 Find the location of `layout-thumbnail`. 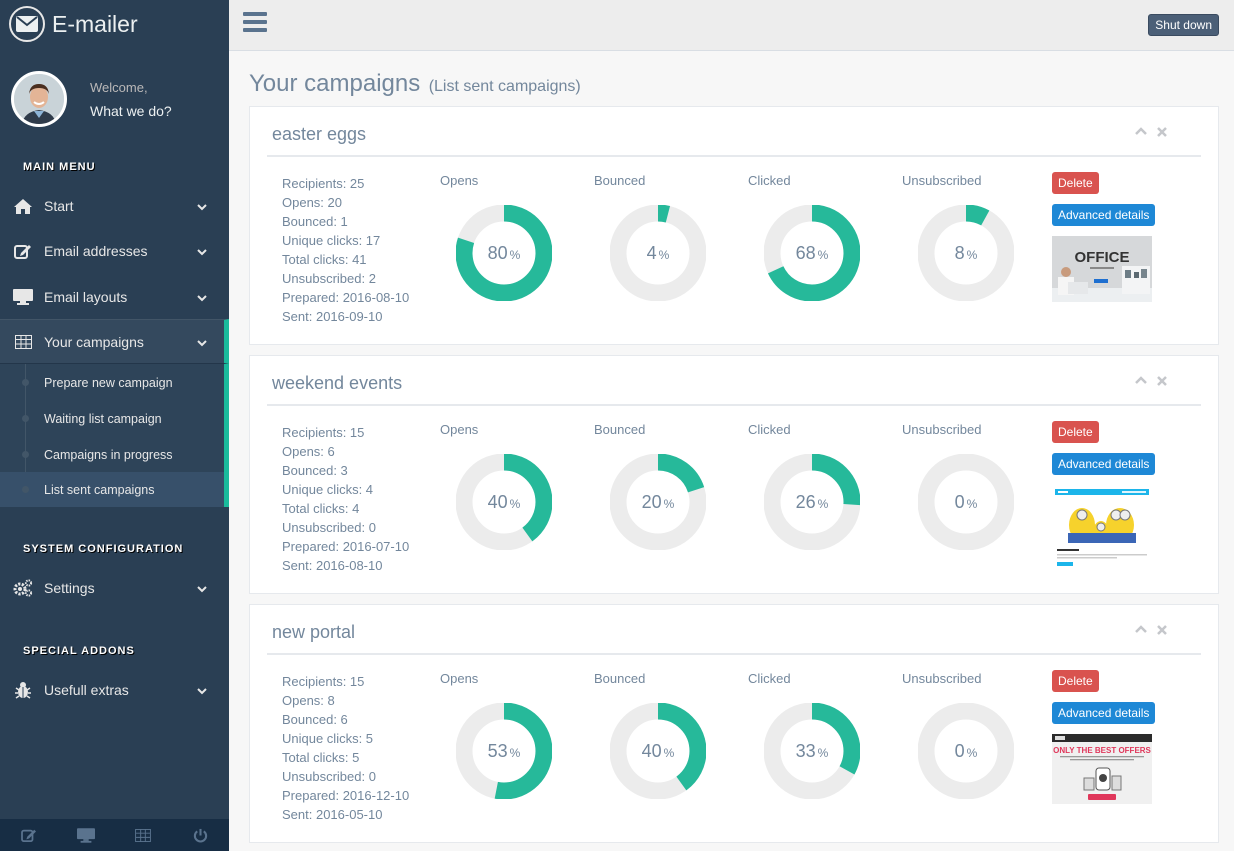

layout-thumbnail is located at coordinates (1102, 528).